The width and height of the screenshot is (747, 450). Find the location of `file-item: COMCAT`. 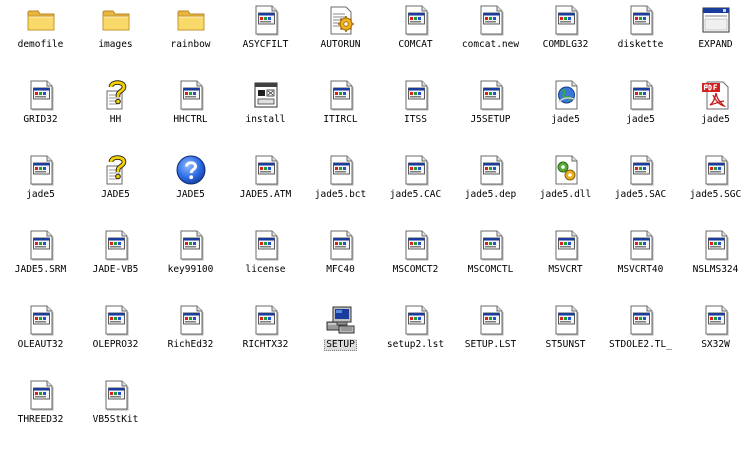

file-item: COMCAT is located at coordinates (415, 37).